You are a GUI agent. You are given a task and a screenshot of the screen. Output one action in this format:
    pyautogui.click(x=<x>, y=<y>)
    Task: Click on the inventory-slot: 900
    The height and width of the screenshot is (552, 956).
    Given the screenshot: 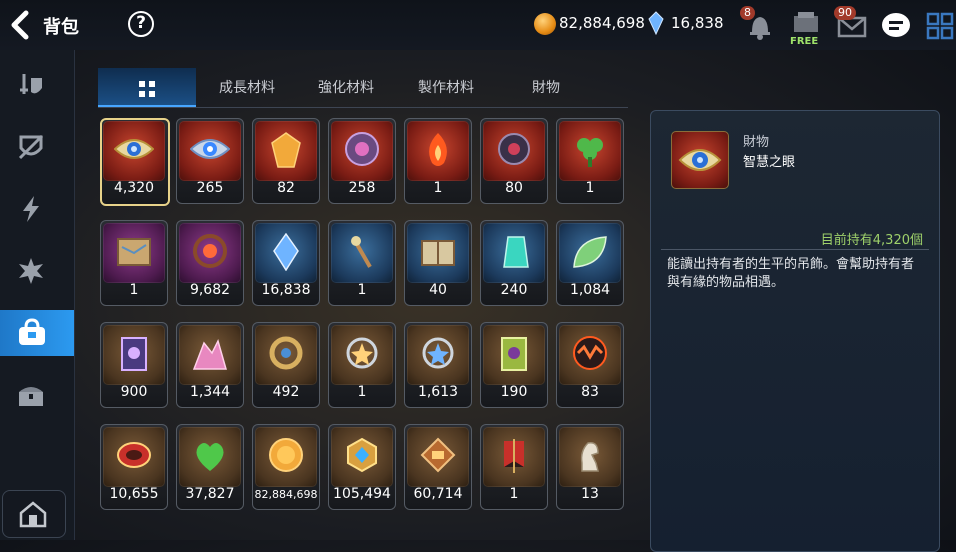 What is the action you would take?
    pyautogui.click(x=134, y=365)
    